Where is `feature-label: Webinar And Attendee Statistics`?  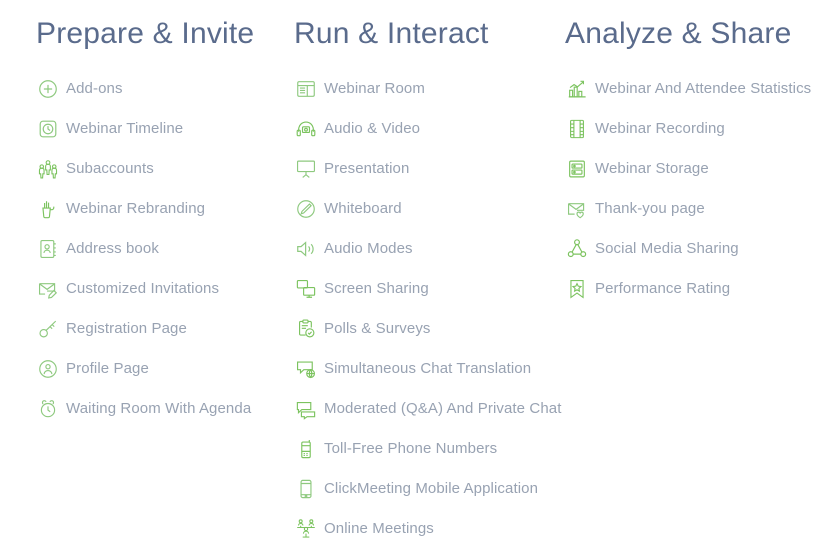
feature-label: Webinar And Attendee Statistics is located at coordinates (703, 88).